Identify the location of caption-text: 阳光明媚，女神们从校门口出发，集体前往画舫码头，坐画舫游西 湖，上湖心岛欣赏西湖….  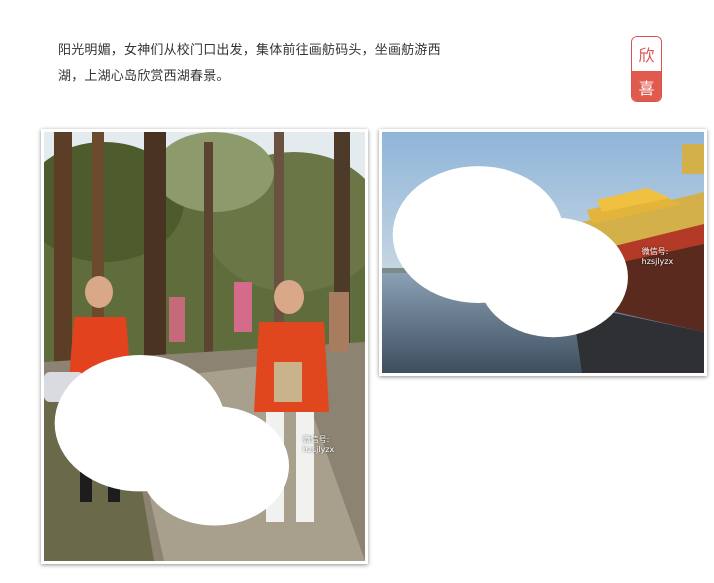
(268, 64).